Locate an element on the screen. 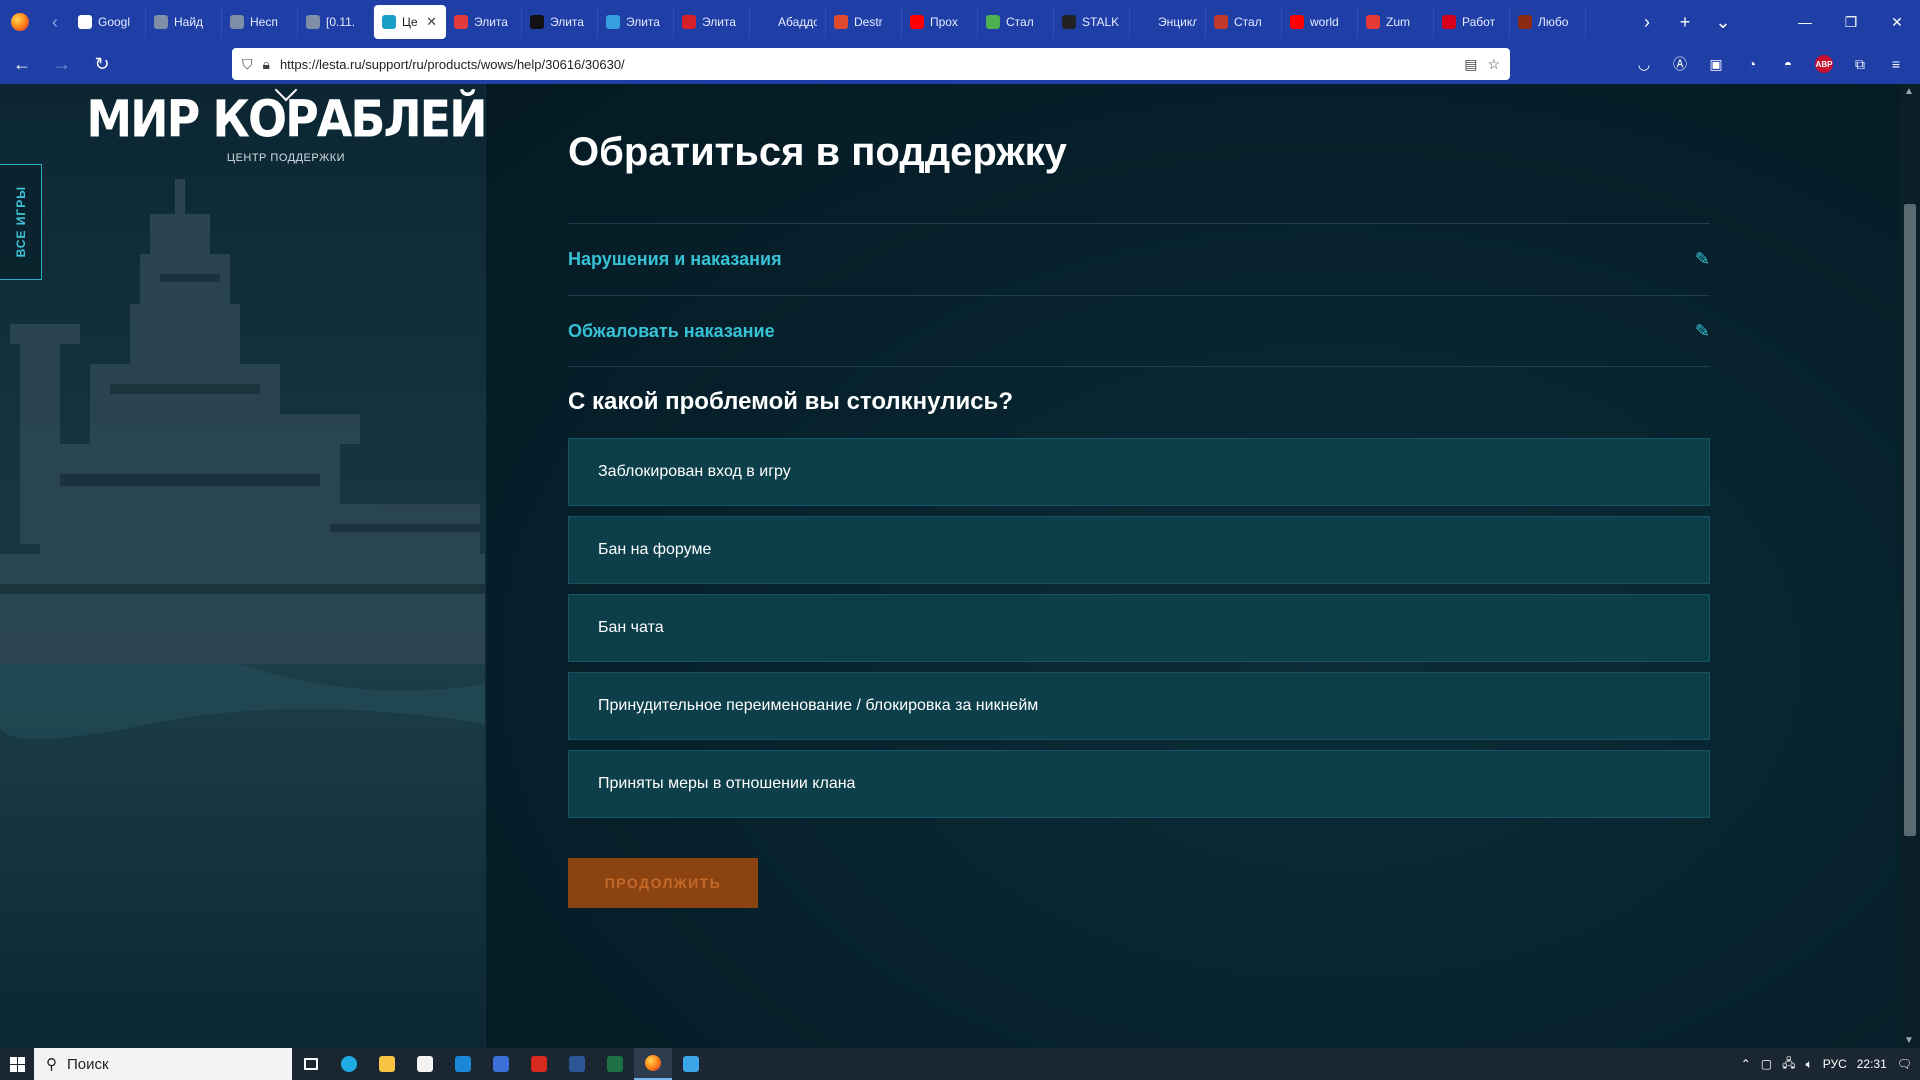 Image resolution: width=1920 pixels, height=1080 pixels. save-app-icon is located at coordinates (501, 1064).